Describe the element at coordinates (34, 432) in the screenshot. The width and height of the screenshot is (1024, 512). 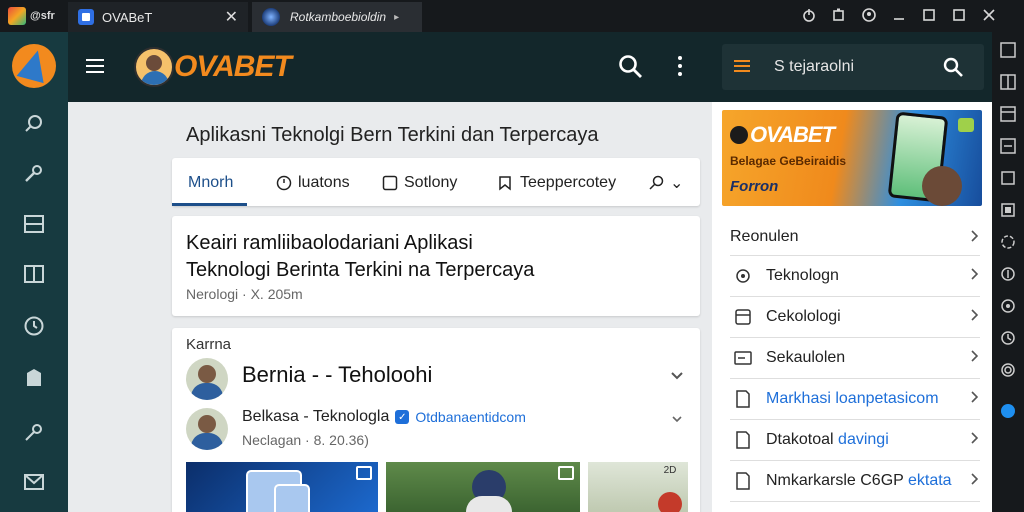
I see `link-icon` at that location.